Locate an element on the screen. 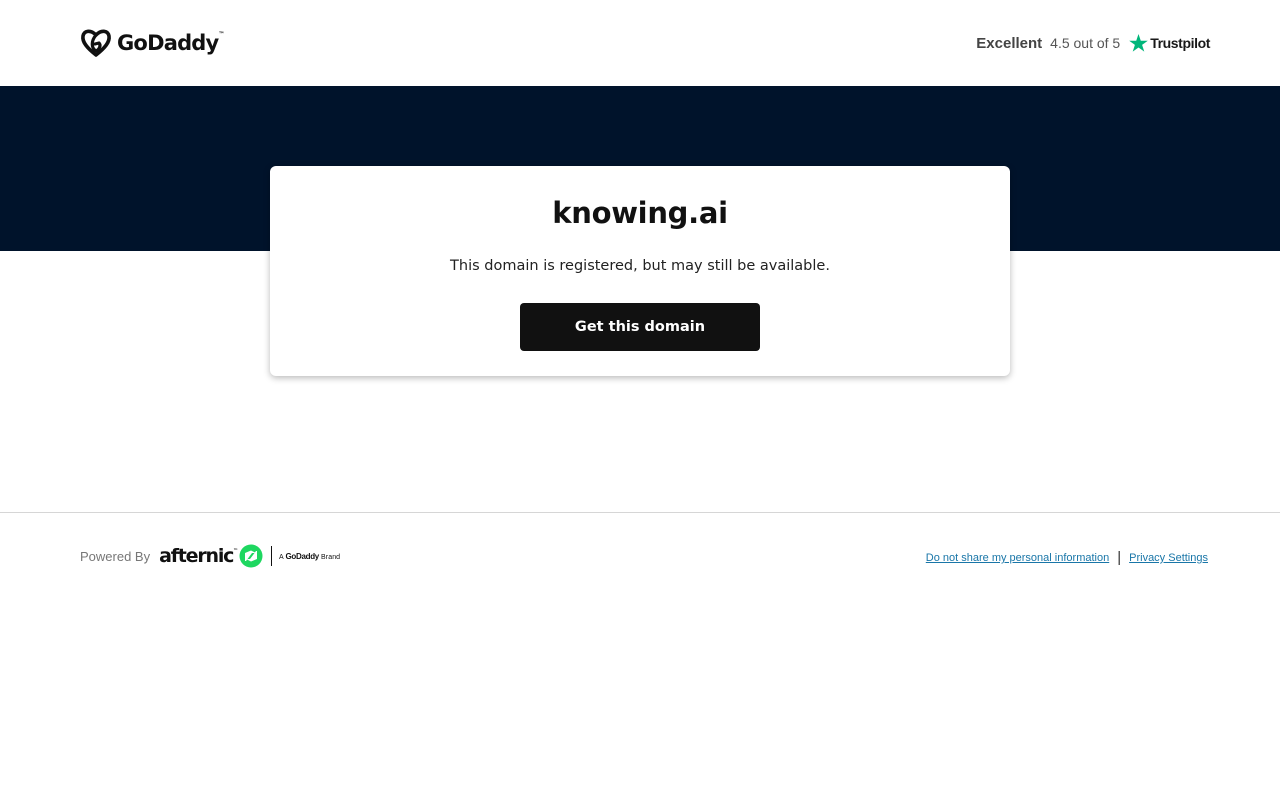  rating-score: 4.5 out of 5 is located at coordinates (1085, 43).